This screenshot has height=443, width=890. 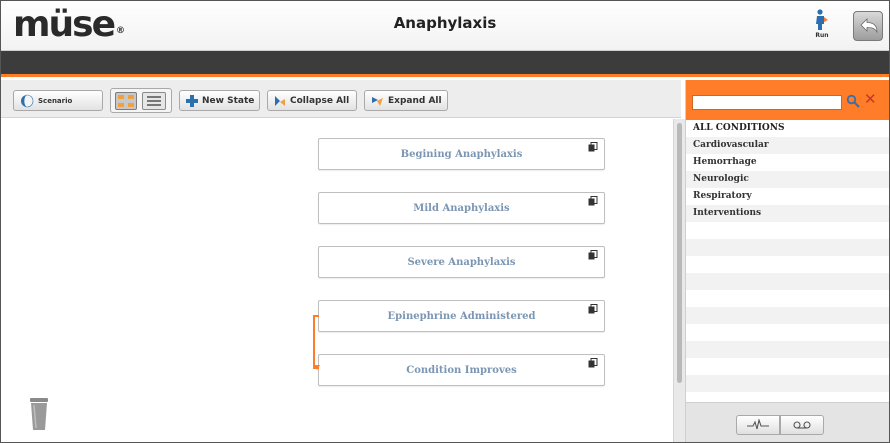 I want to click on voicemail-tab, so click(x=802, y=425).